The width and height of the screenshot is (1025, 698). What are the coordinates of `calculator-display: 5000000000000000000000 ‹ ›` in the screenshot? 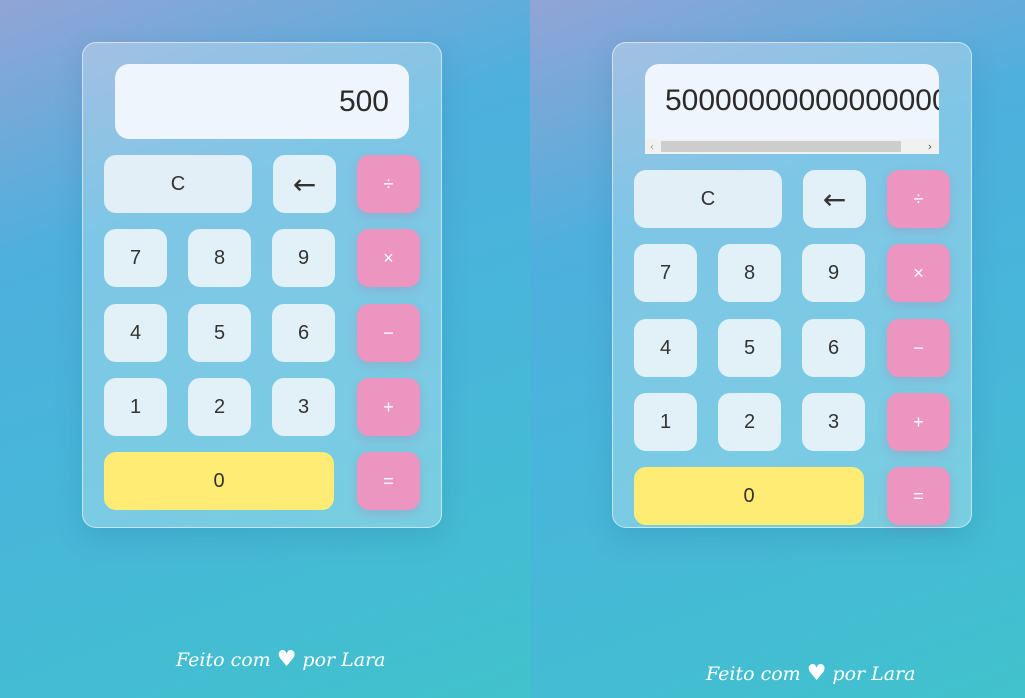 It's located at (792, 109).